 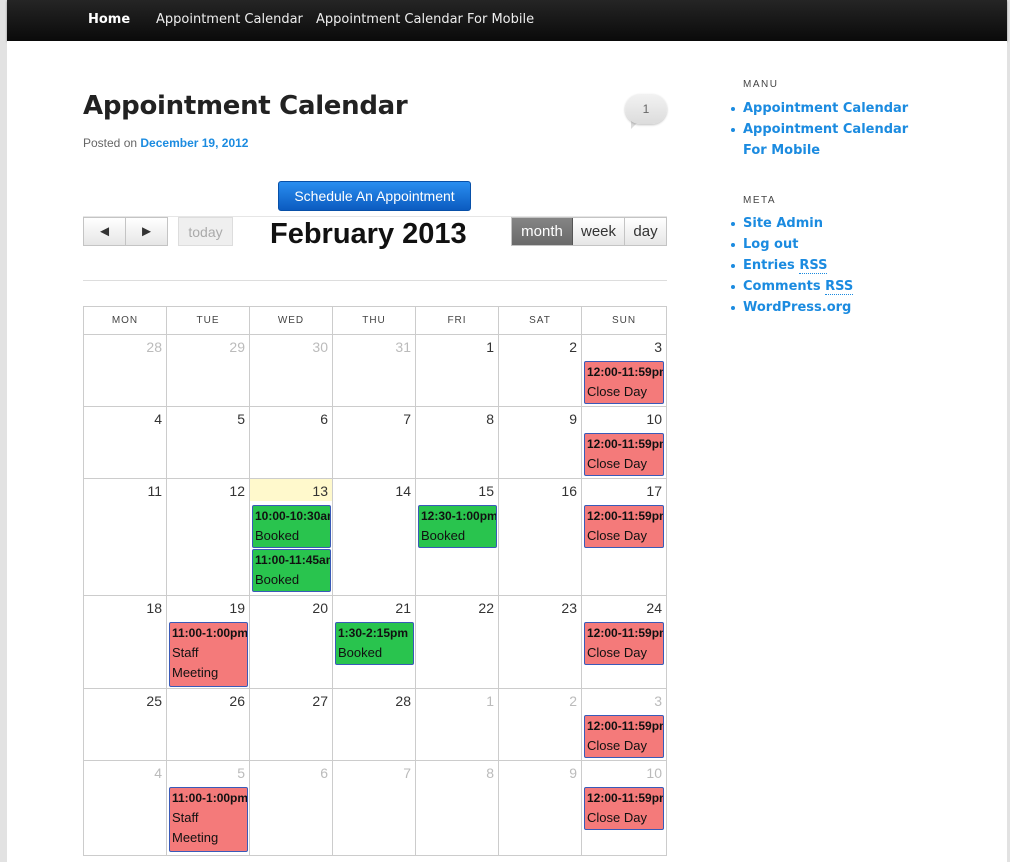 What do you see at coordinates (125, 725) in the screenshot?
I see `calendar-day-cell: 25` at bounding box center [125, 725].